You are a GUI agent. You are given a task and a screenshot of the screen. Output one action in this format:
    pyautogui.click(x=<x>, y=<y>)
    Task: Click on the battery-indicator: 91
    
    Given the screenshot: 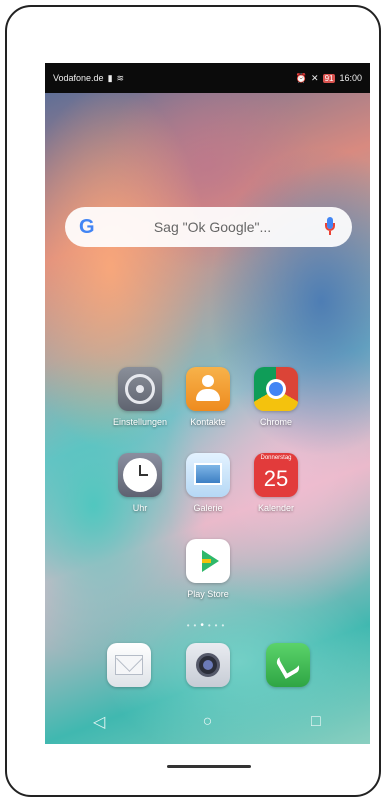 What is the action you would take?
    pyautogui.click(x=329, y=78)
    